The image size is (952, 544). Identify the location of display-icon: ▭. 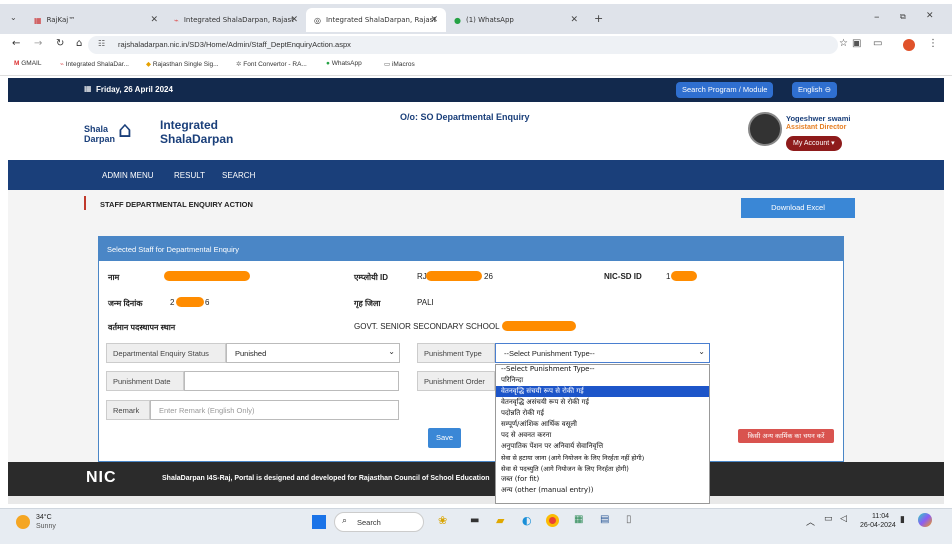
(828, 519).